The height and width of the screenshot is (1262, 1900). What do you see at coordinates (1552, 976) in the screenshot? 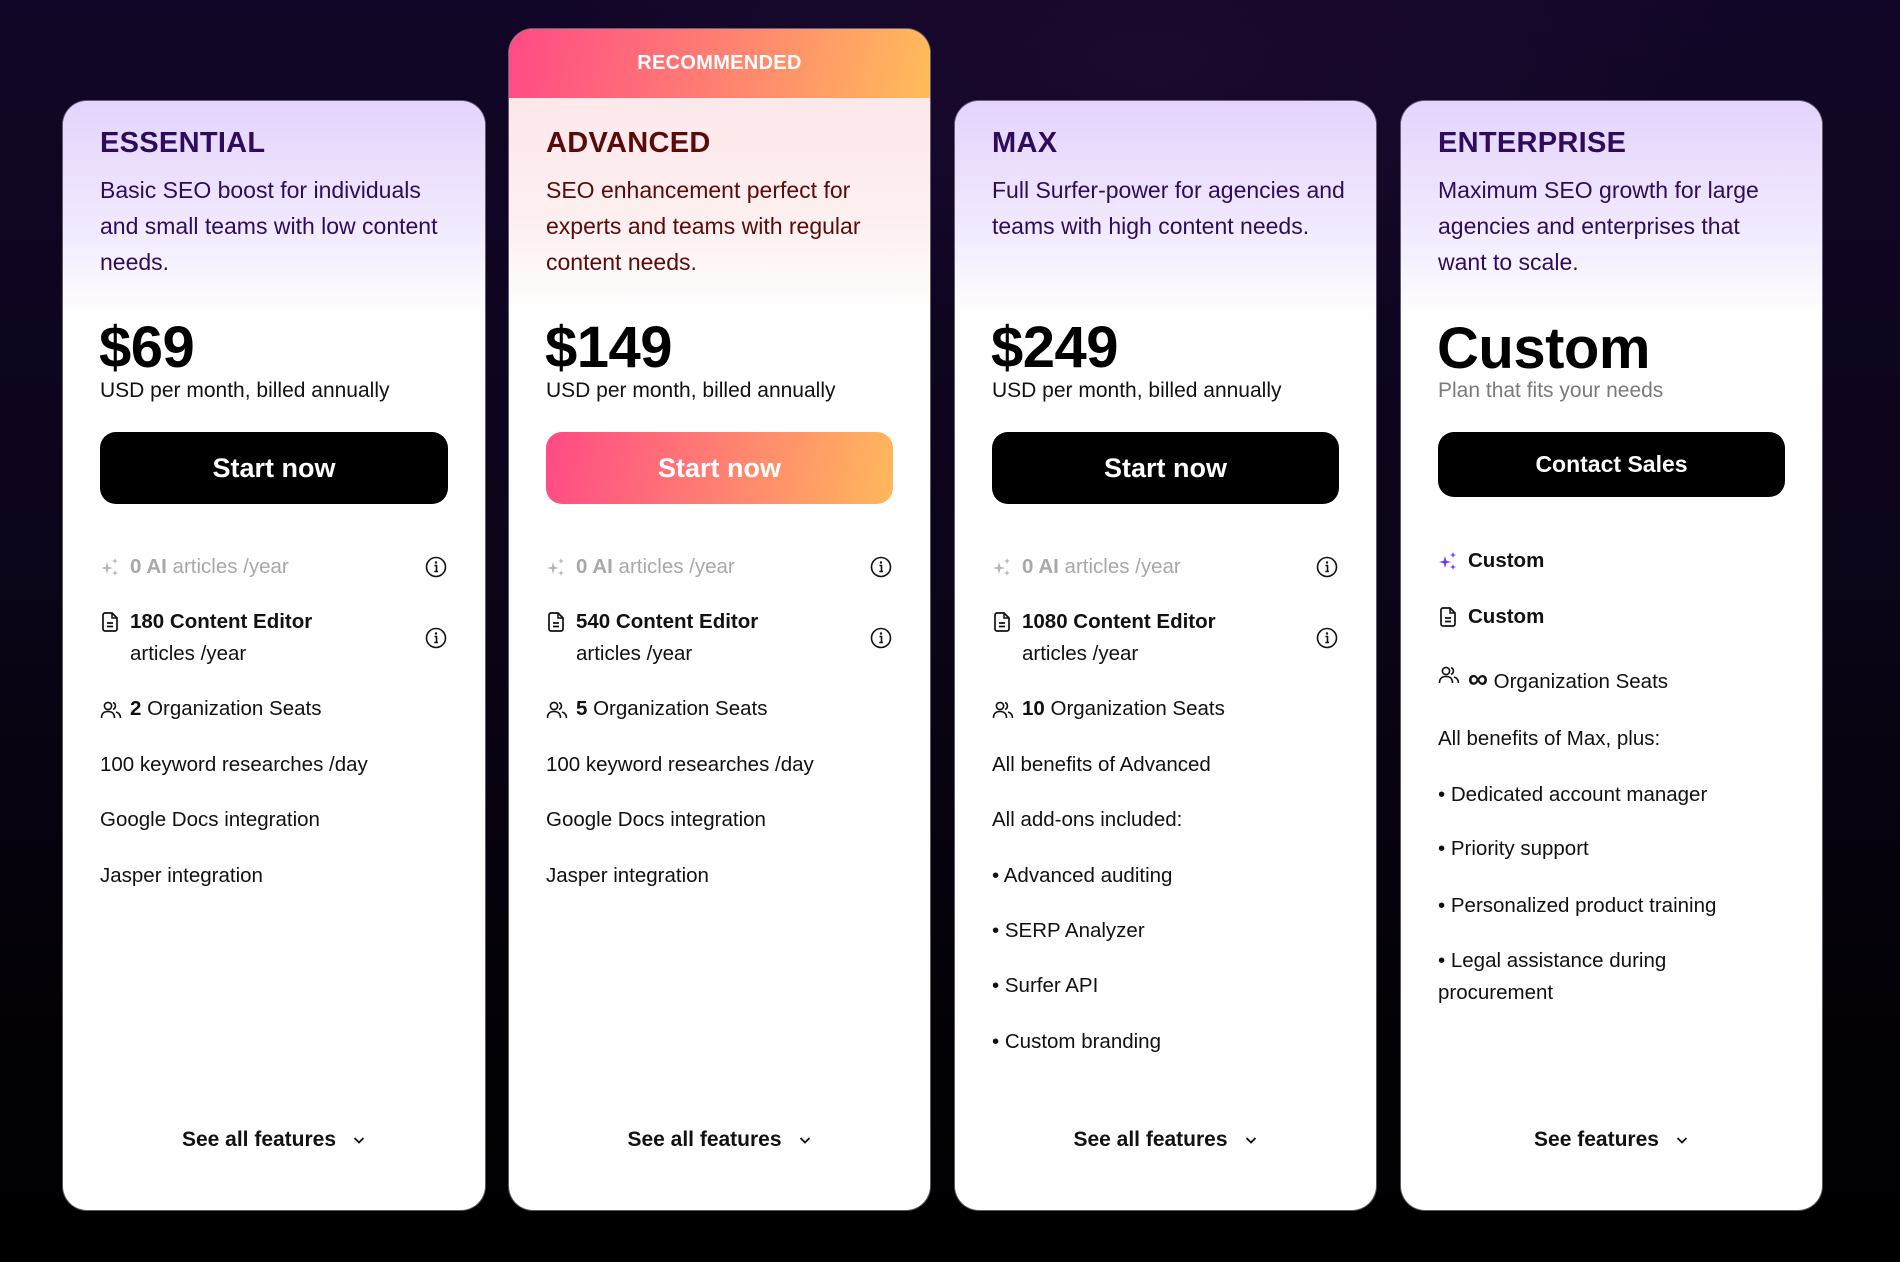
I see `feature-extra: • Legal assistance during procurement` at bounding box center [1552, 976].